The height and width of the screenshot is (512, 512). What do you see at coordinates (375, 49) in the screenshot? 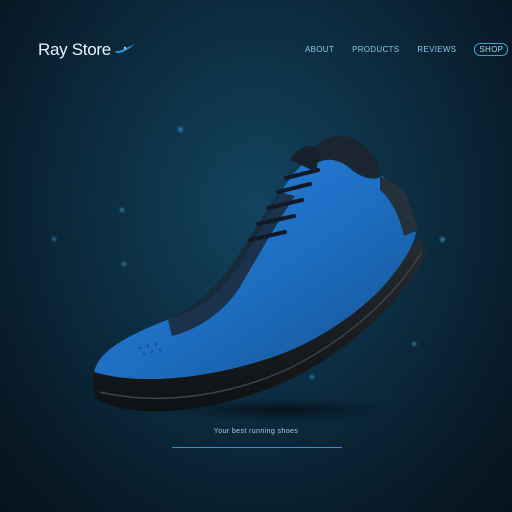
I see `nav-item-products: PRODUCTS` at bounding box center [375, 49].